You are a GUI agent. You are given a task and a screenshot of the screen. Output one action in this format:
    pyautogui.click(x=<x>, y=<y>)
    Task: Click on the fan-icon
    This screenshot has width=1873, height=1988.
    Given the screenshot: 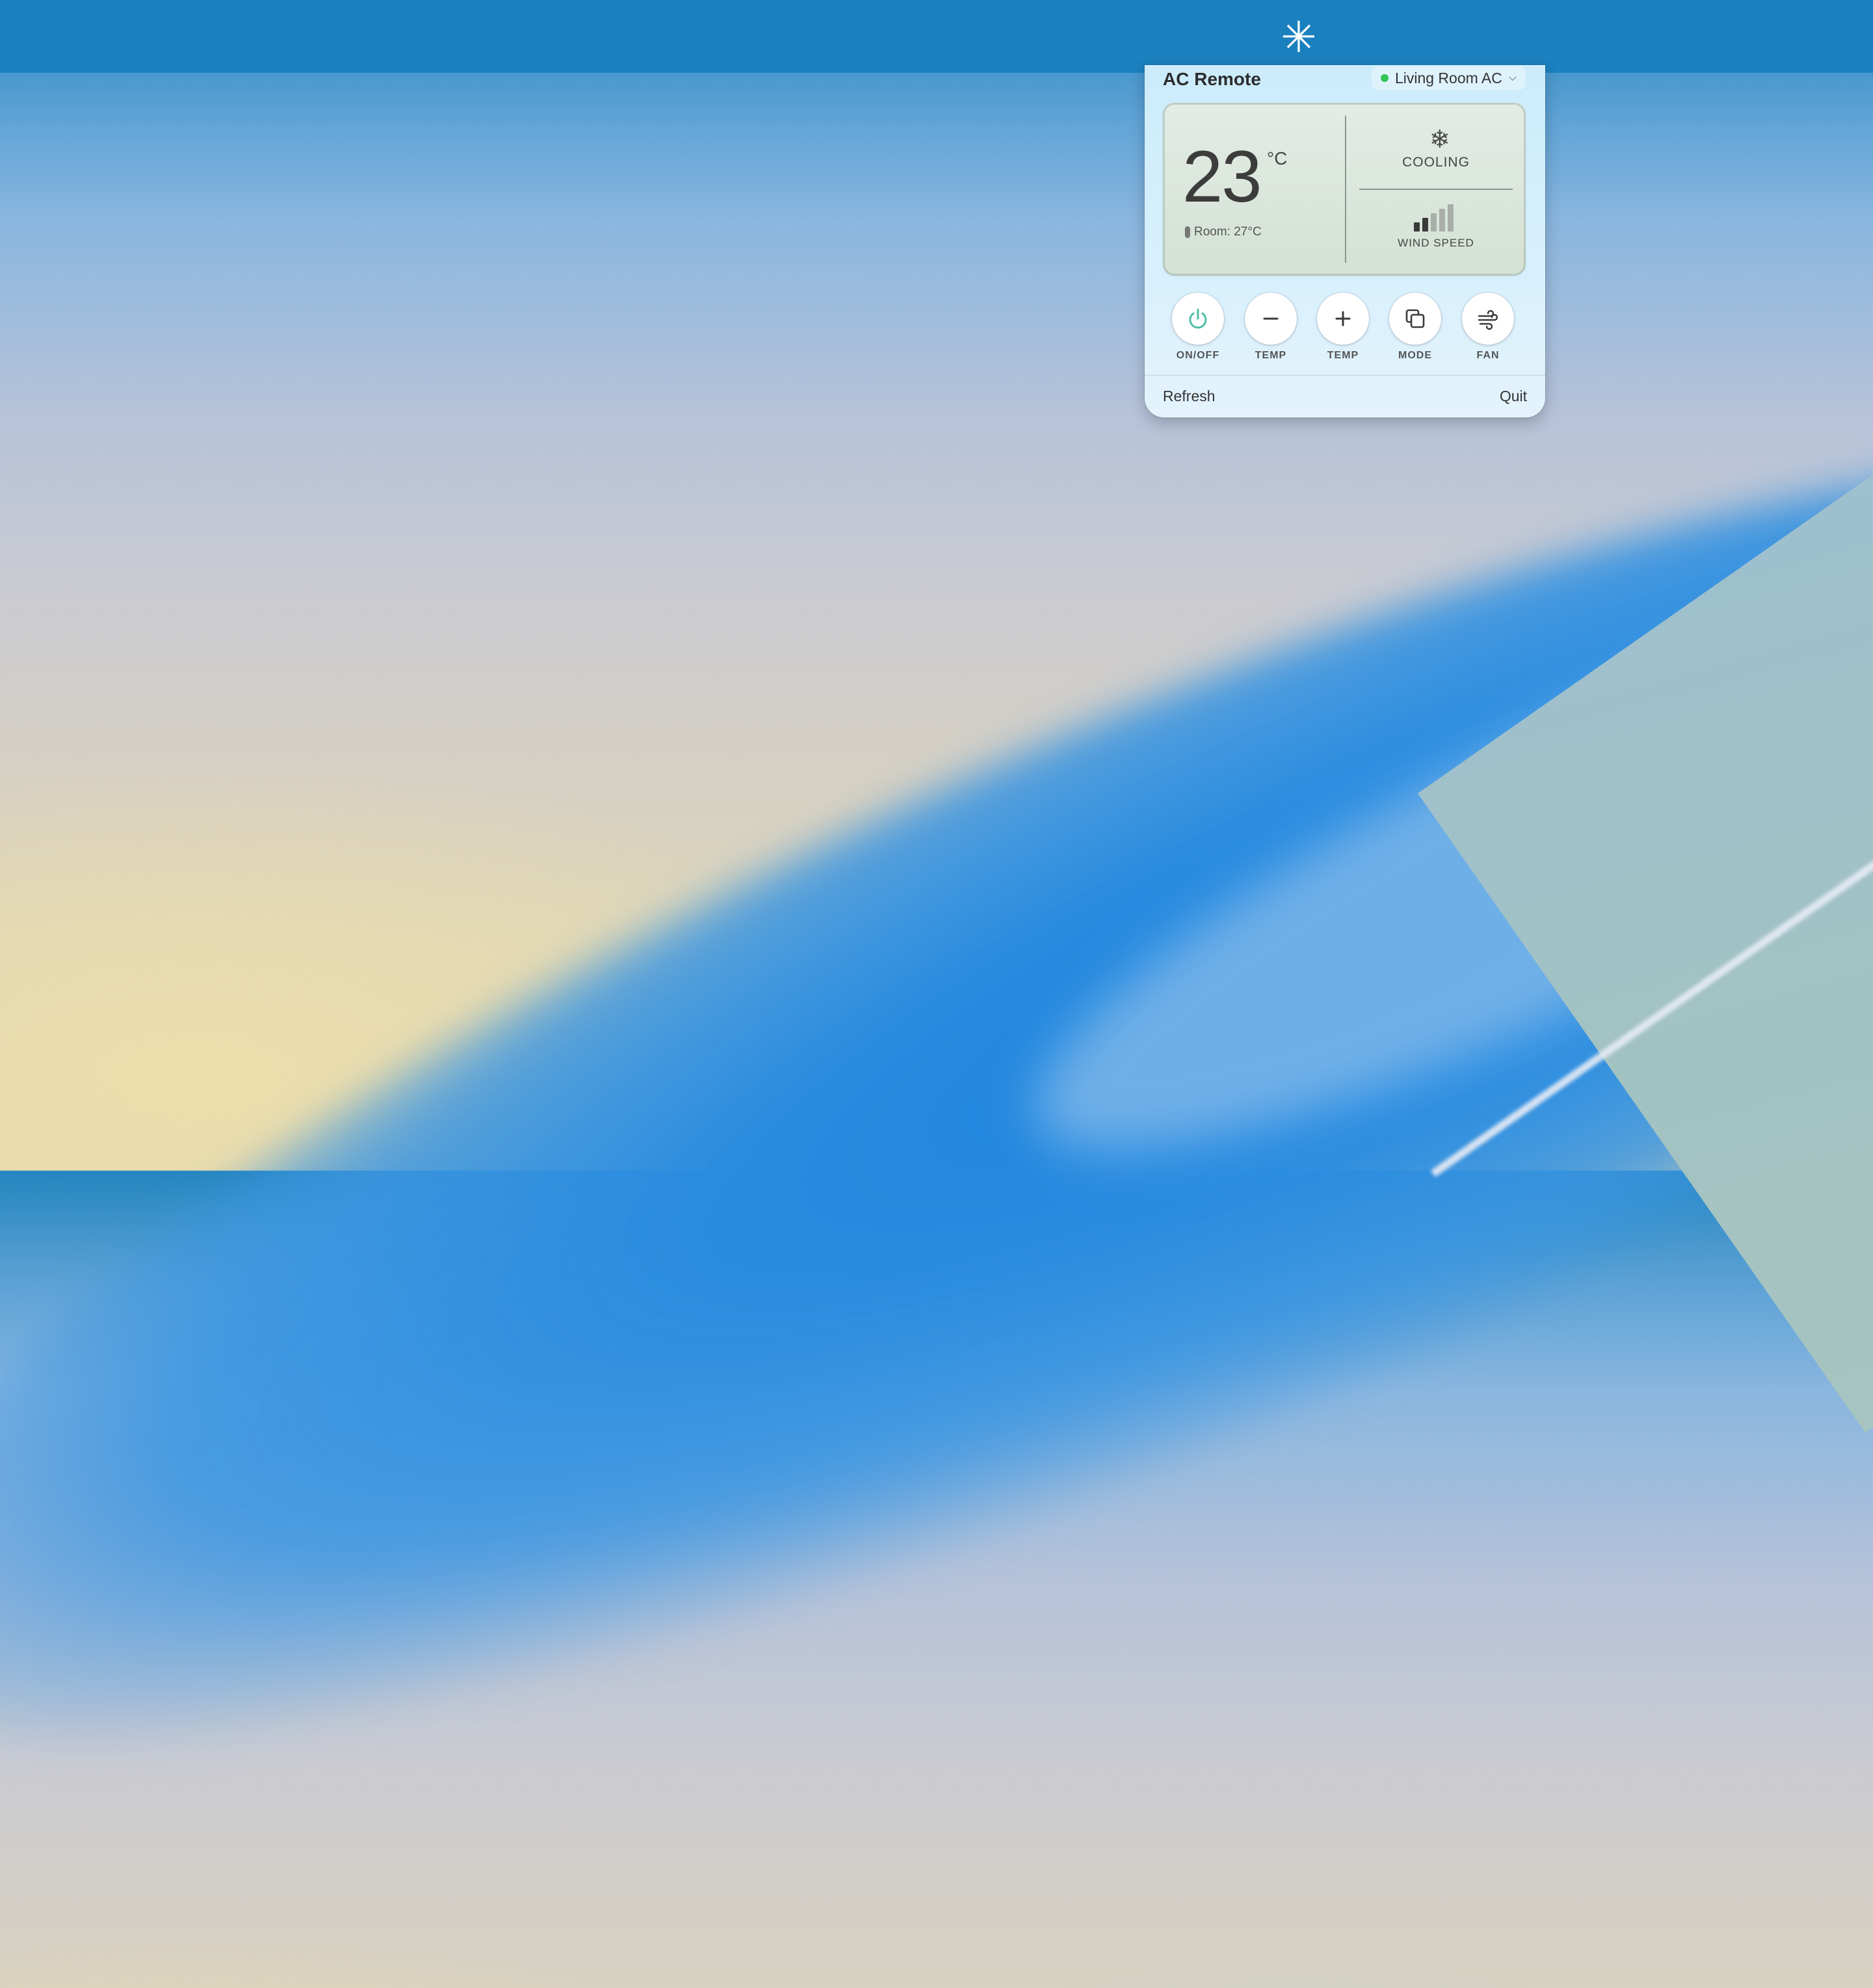 What is the action you would take?
    pyautogui.click(x=1488, y=320)
    